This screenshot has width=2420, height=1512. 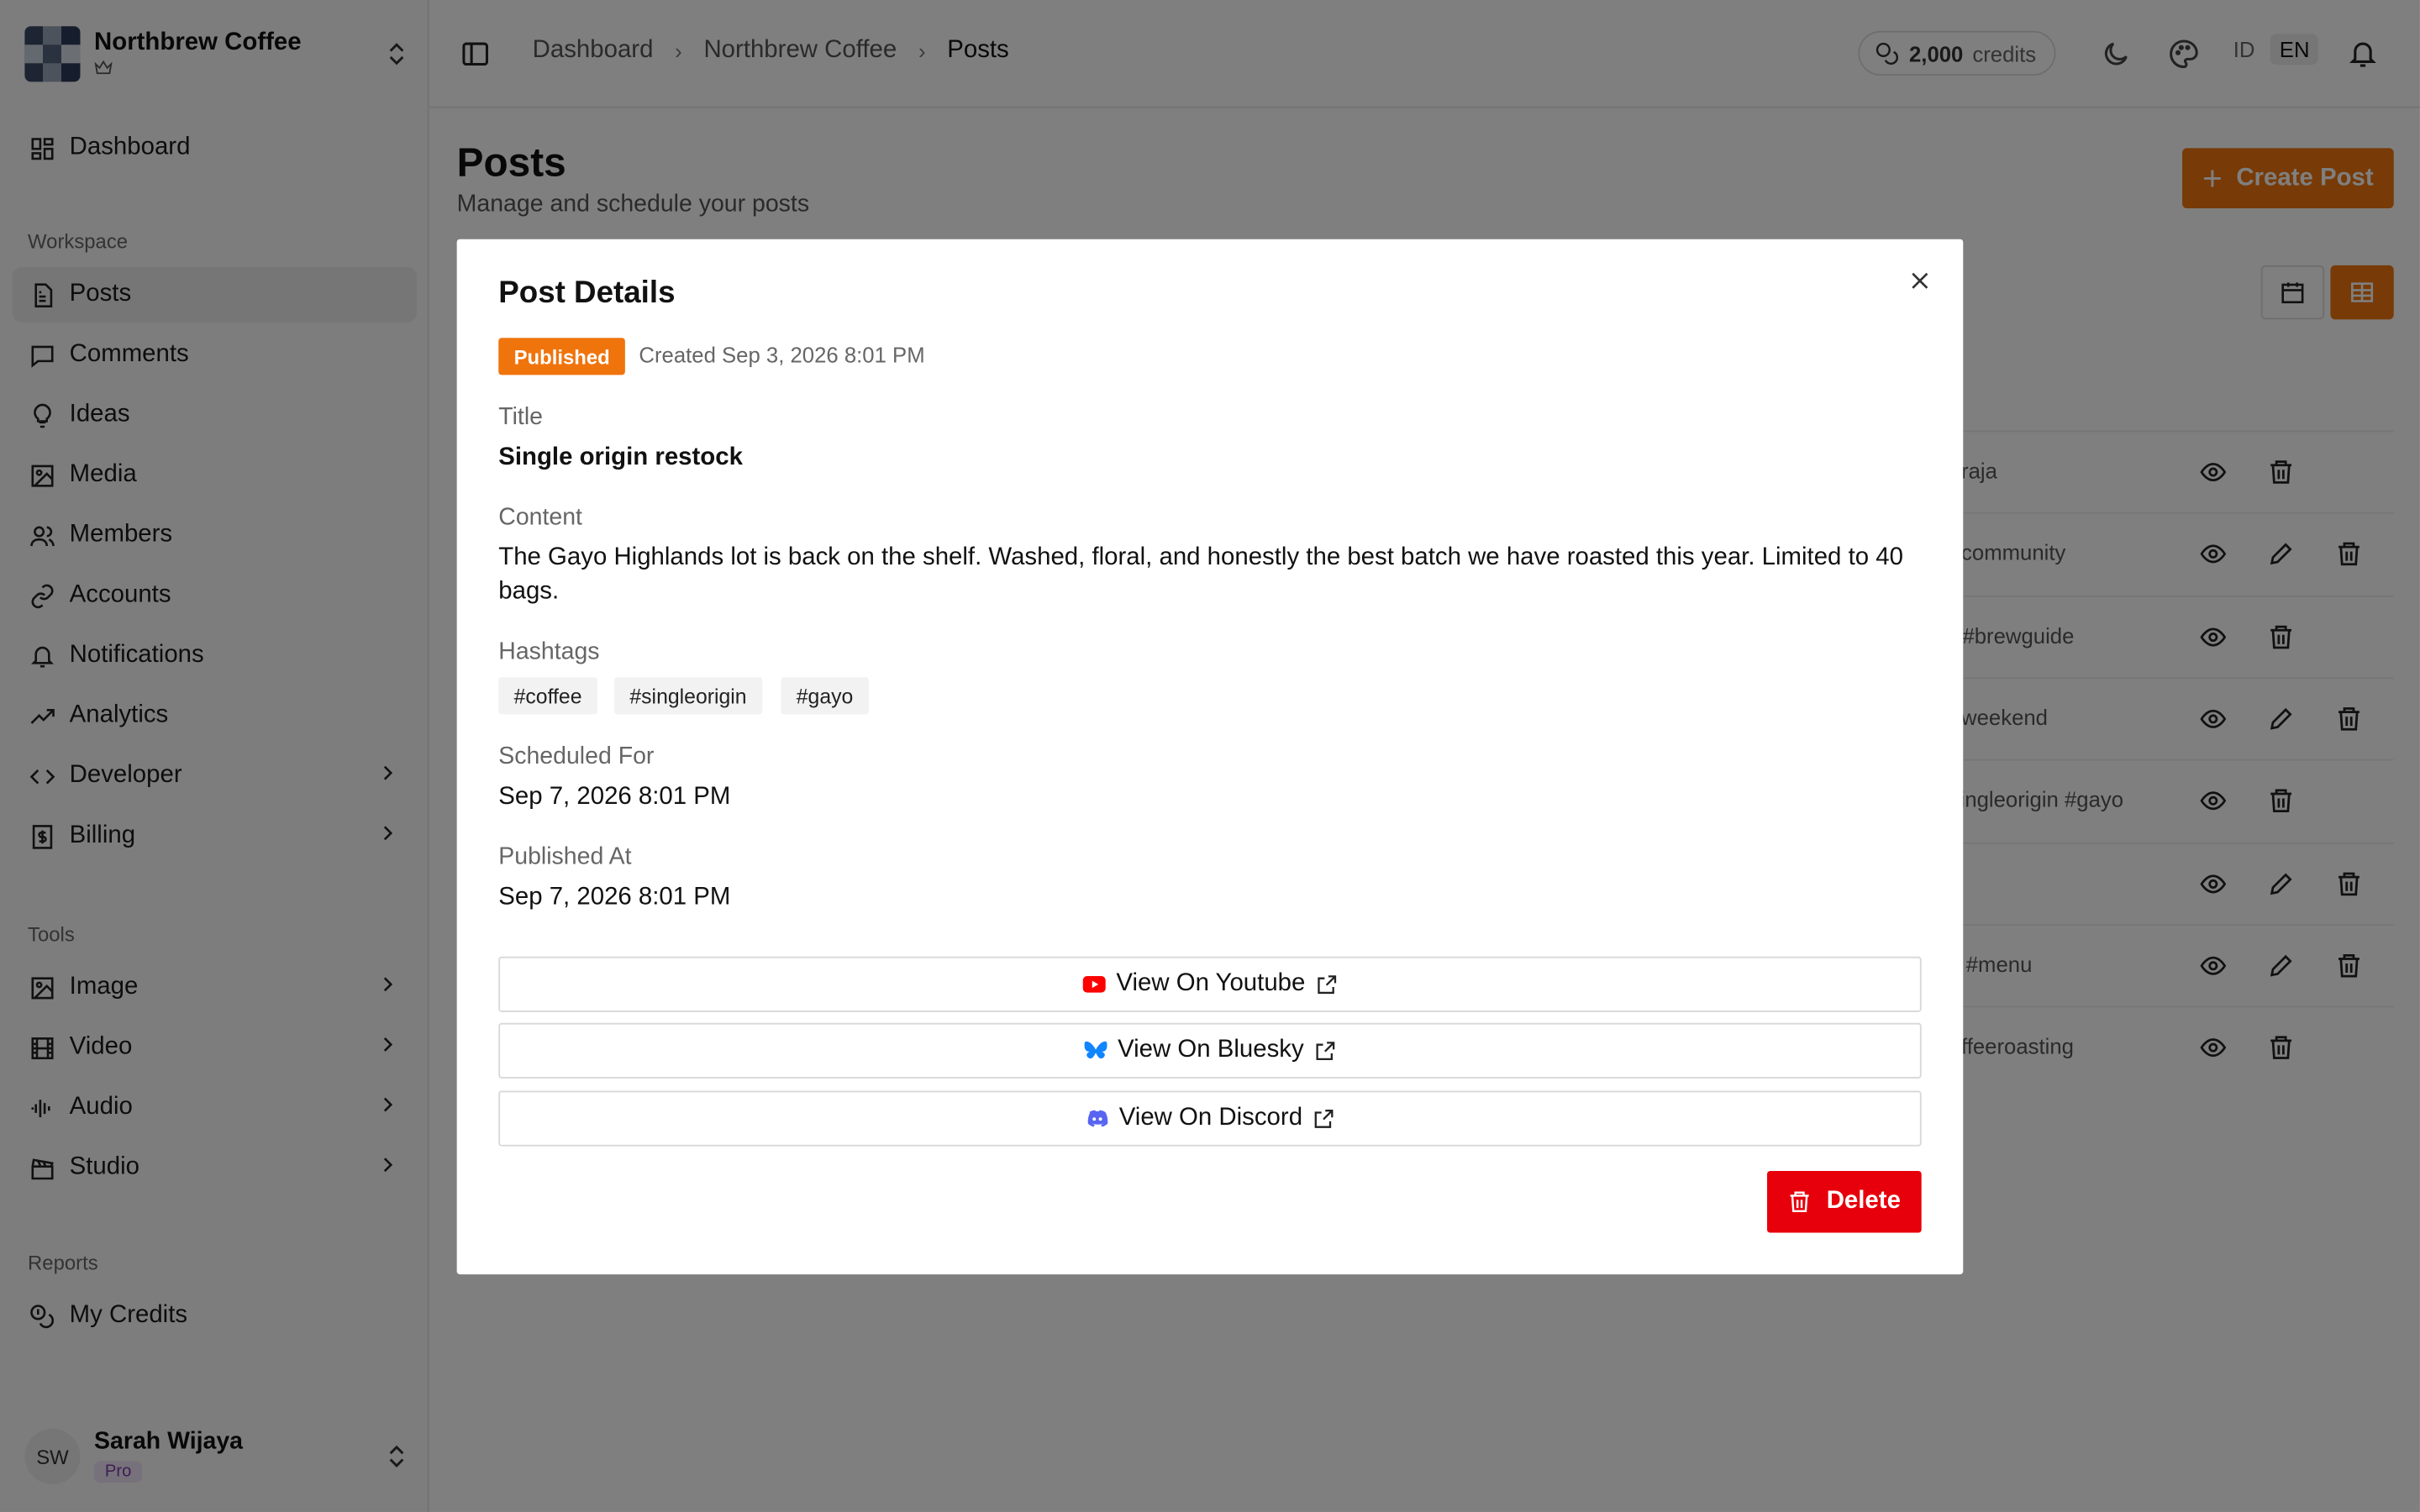 I want to click on created-timestamp: Created Sep 3, 2026 8:01 PM, so click(x=782, y=355).